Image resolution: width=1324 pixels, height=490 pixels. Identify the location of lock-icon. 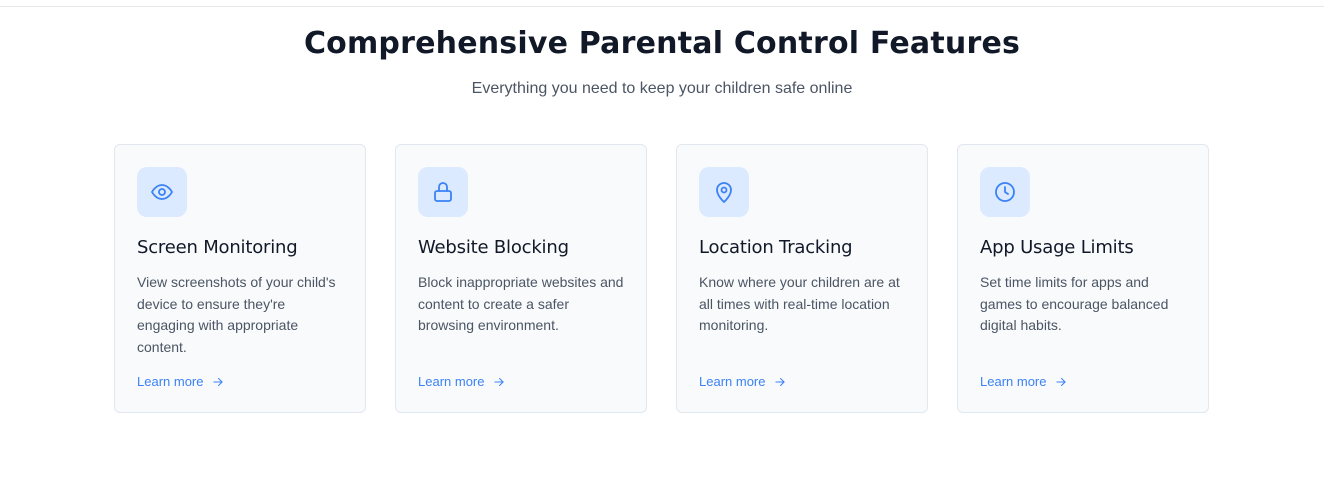
(443, 192).